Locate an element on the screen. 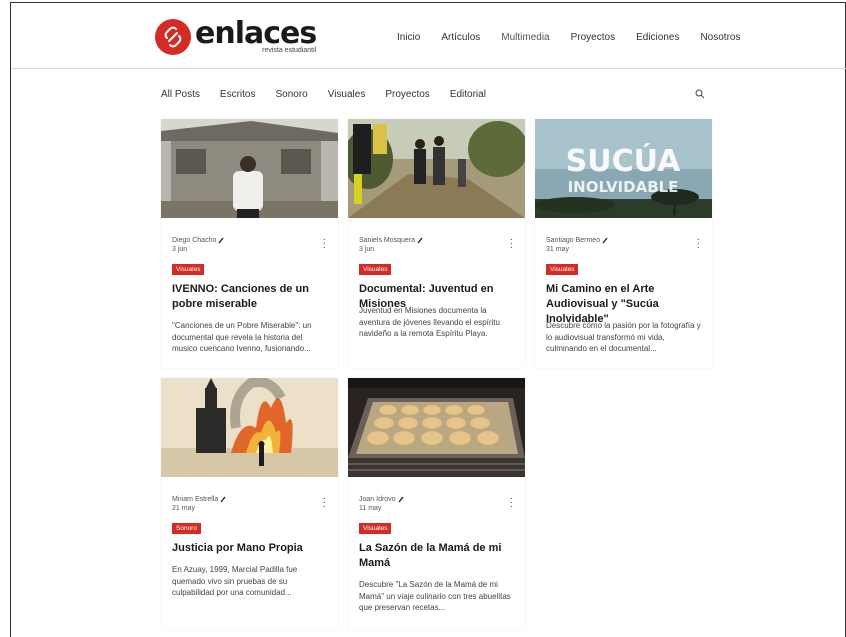 The width and height of the screenshot is (846, 637). search-icon is located at coordinates (700, 94).